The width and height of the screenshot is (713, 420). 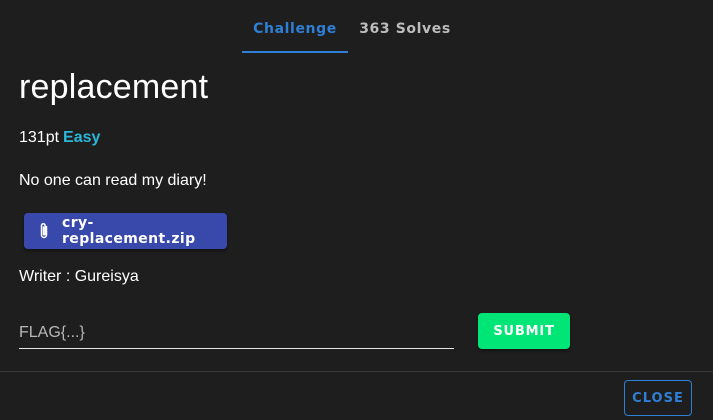 I want to click on flag-input, so click(x=236, y=333).